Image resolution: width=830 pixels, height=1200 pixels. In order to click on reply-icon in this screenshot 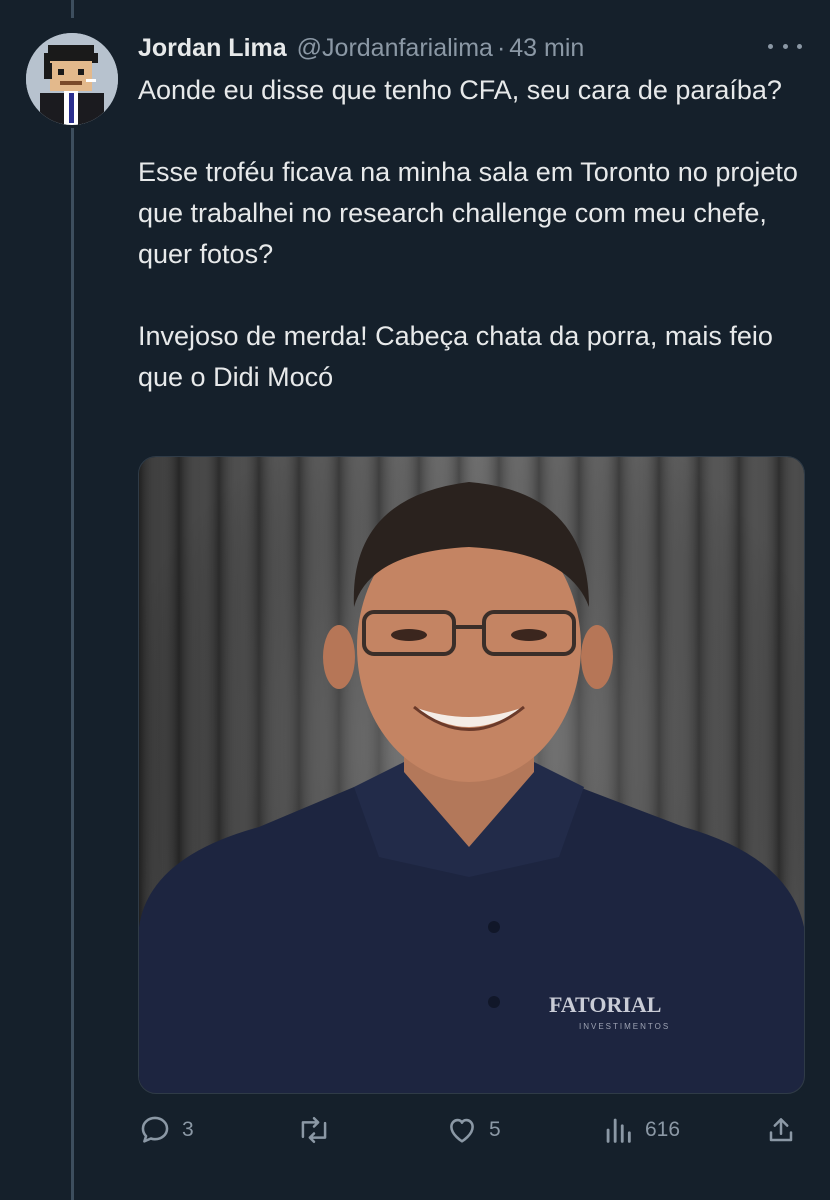, I will do `click(155, 1129)`.